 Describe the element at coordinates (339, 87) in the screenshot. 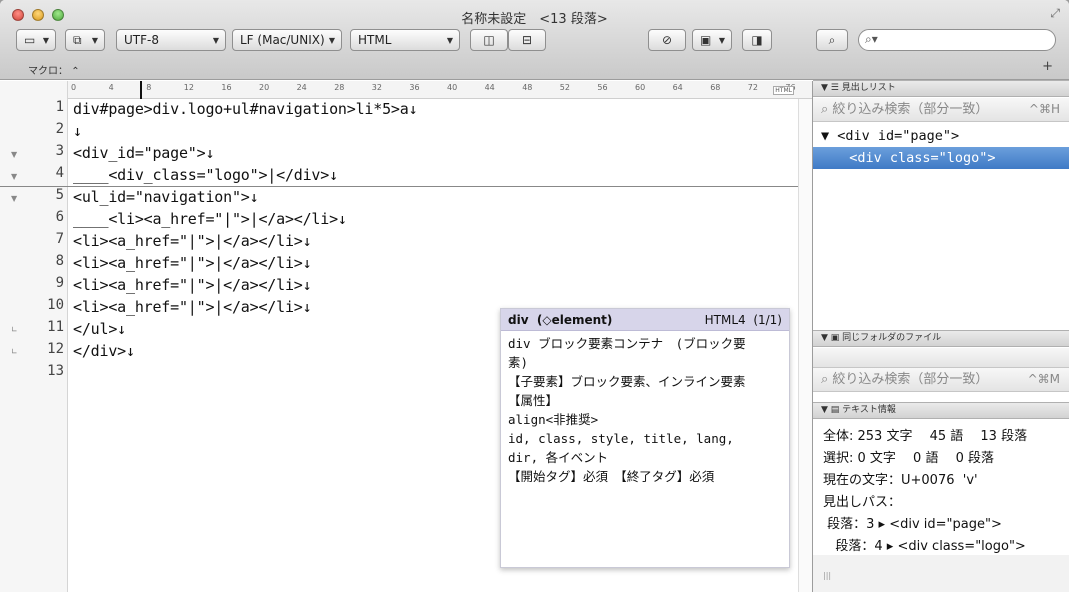

I see `ruler-tick-label: 28` at that location.